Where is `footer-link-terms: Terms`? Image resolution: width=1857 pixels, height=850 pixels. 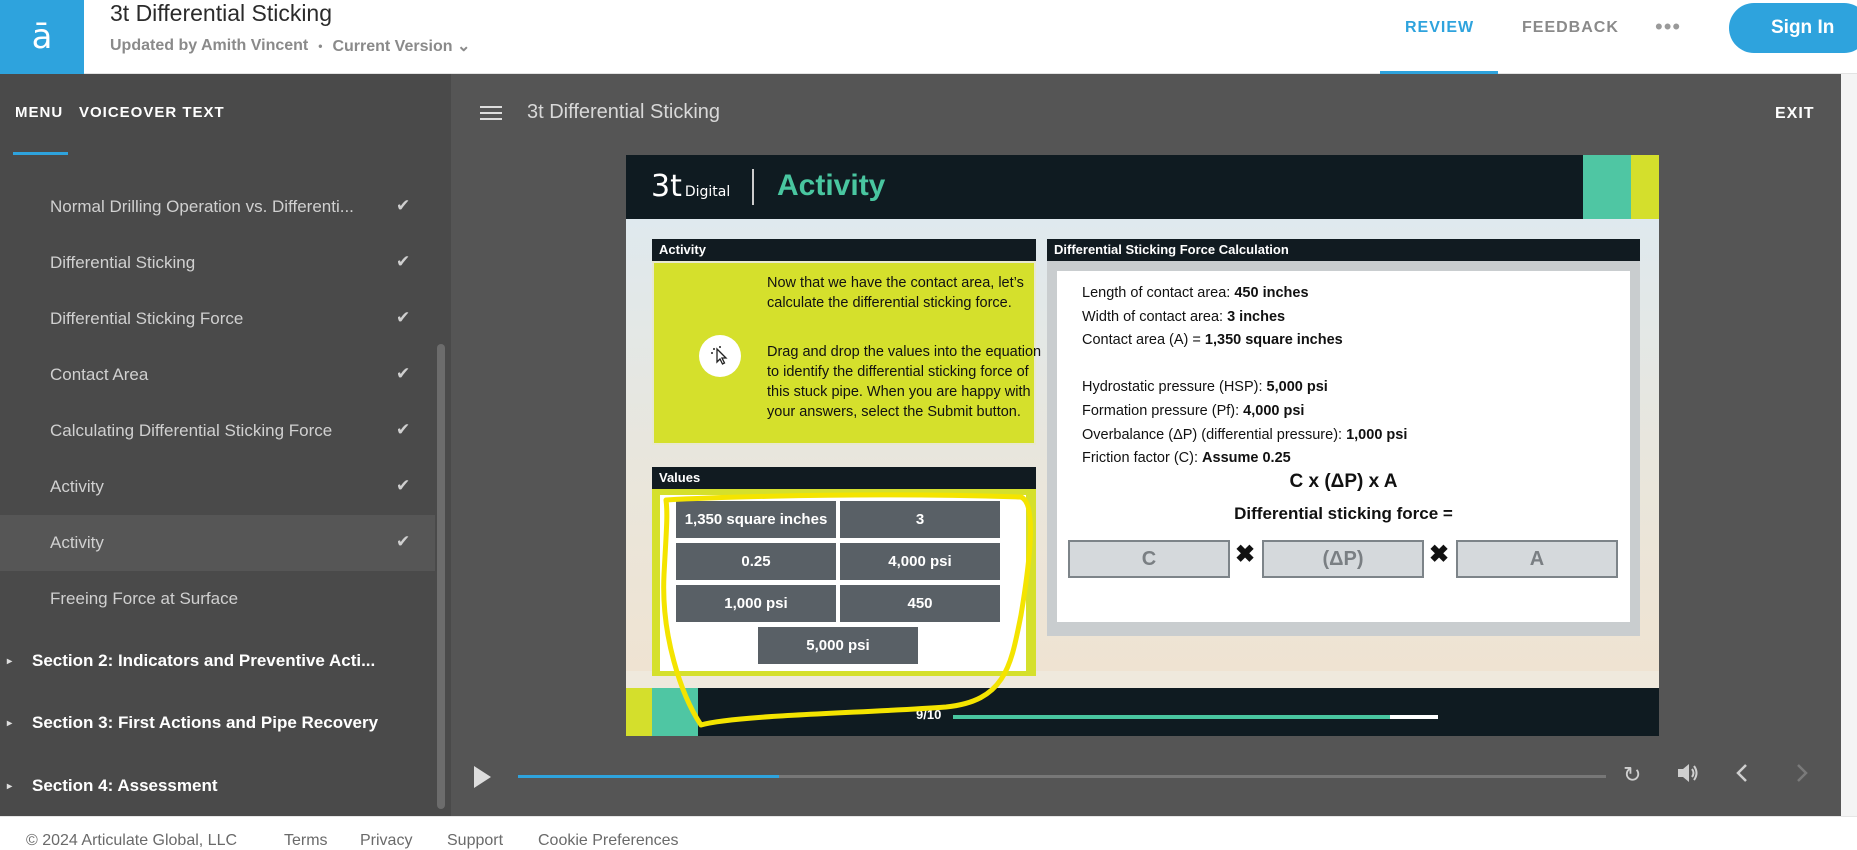
footer-link-terms: Terms is located at coordinates (306, 841).